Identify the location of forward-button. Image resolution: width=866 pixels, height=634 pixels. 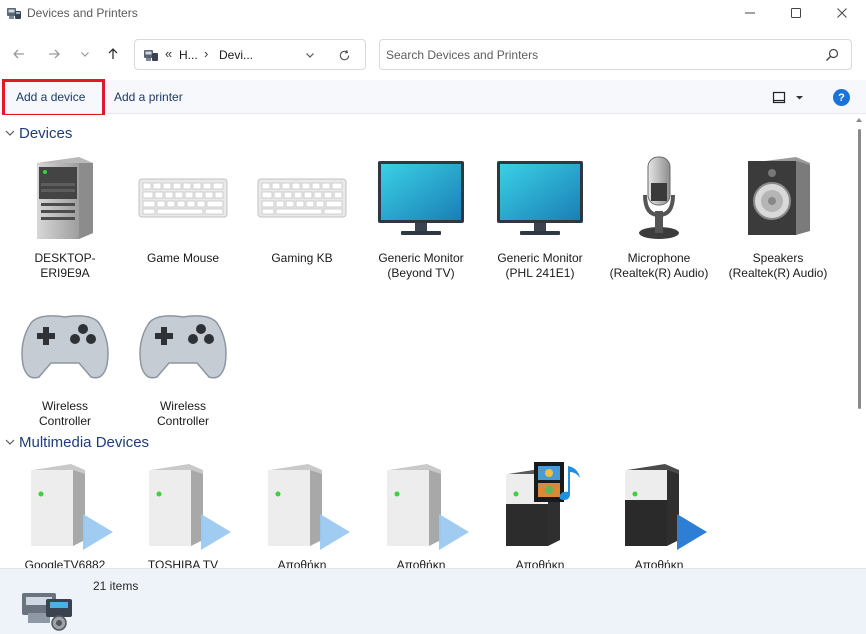
(54, 54).